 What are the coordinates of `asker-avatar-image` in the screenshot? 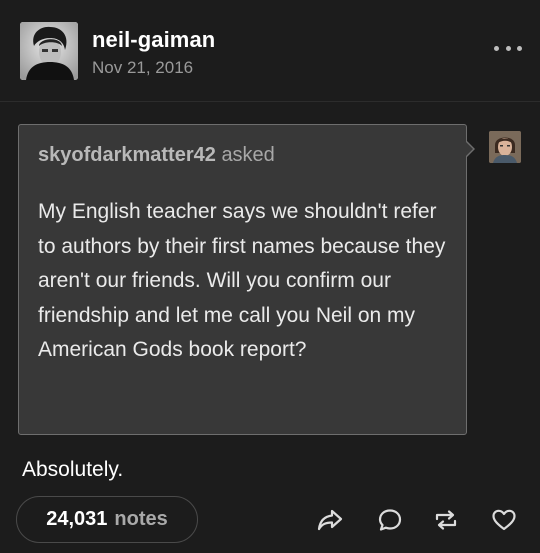 It's located at (505, 147).